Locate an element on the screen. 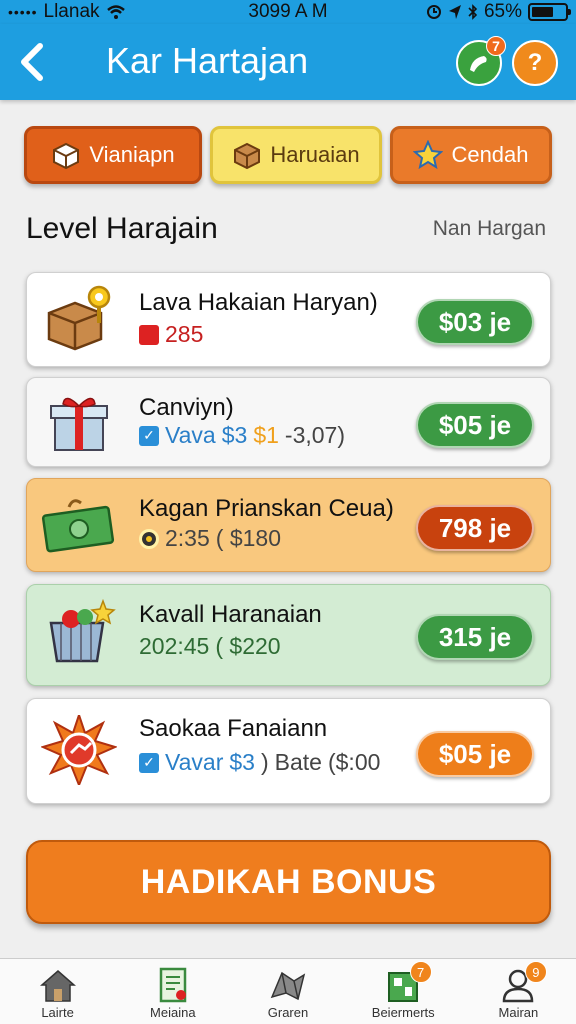 The width and height of the screenshot is (576, 1024). tab-vianiapn: Vianiapn is located at coordinates (113, 155).